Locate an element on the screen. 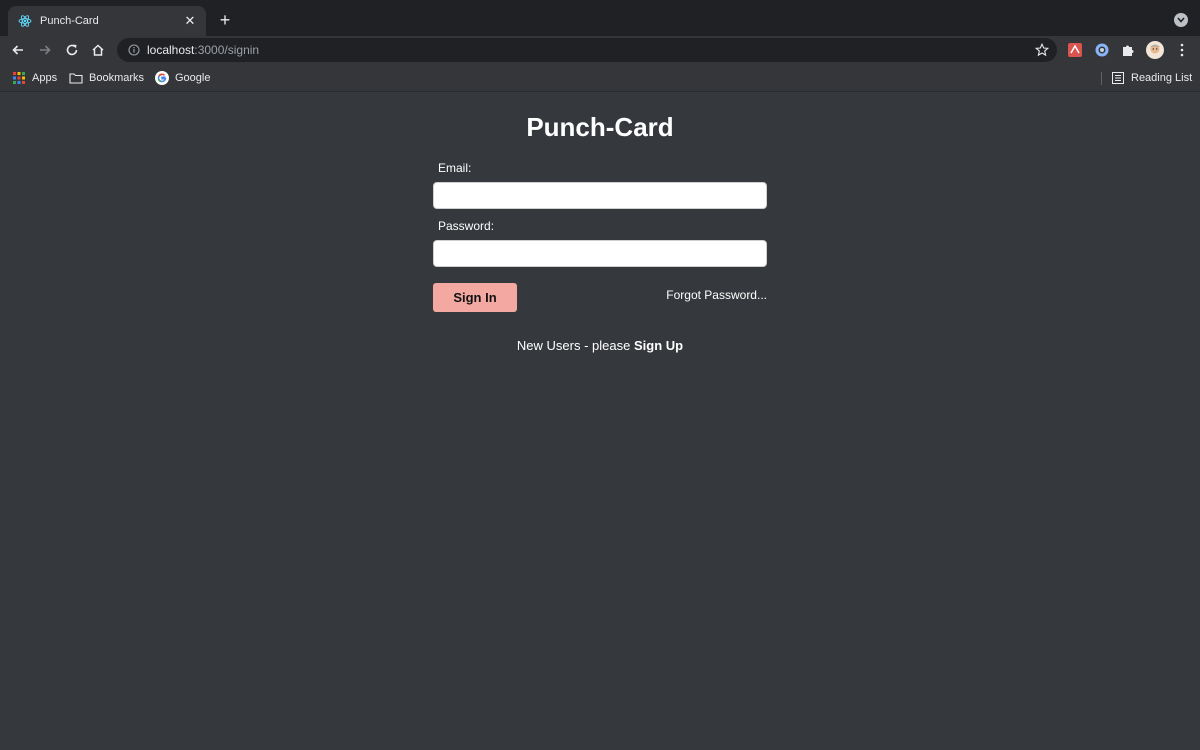 The width and height of the screenshot is (1200, 750). back-arrow-icon is located at coordinates (18, 50).